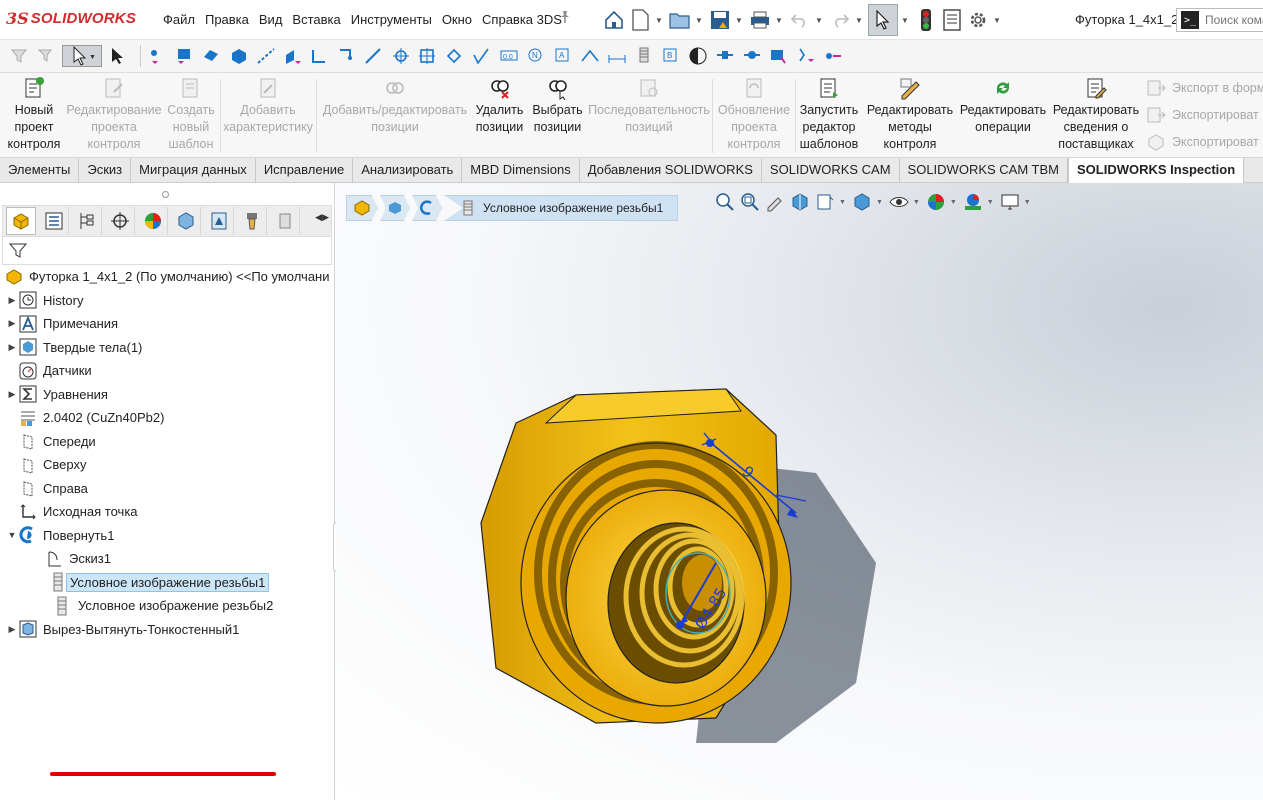 The height and width of the screenshot is (800, 1263). Describe the element at coordinates (266, 56) in the screenshot. I see `filter-axis-icon` at that location.